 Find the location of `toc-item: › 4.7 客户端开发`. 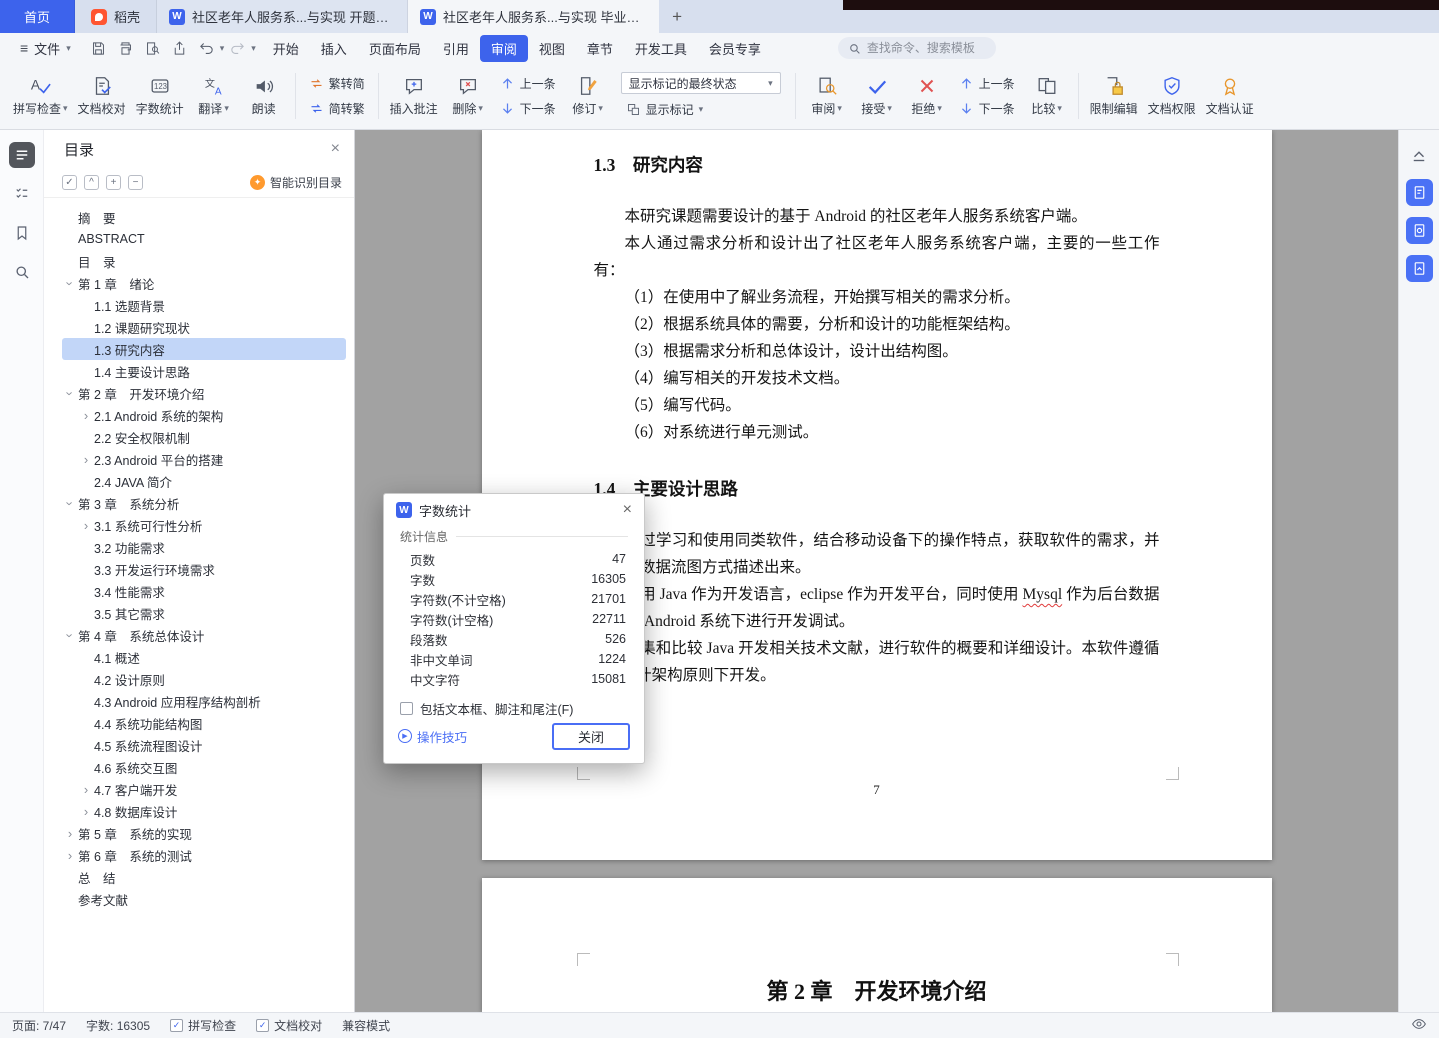

toc-item: › 4.7 客户端开发 is located at coordinates (204, 789).